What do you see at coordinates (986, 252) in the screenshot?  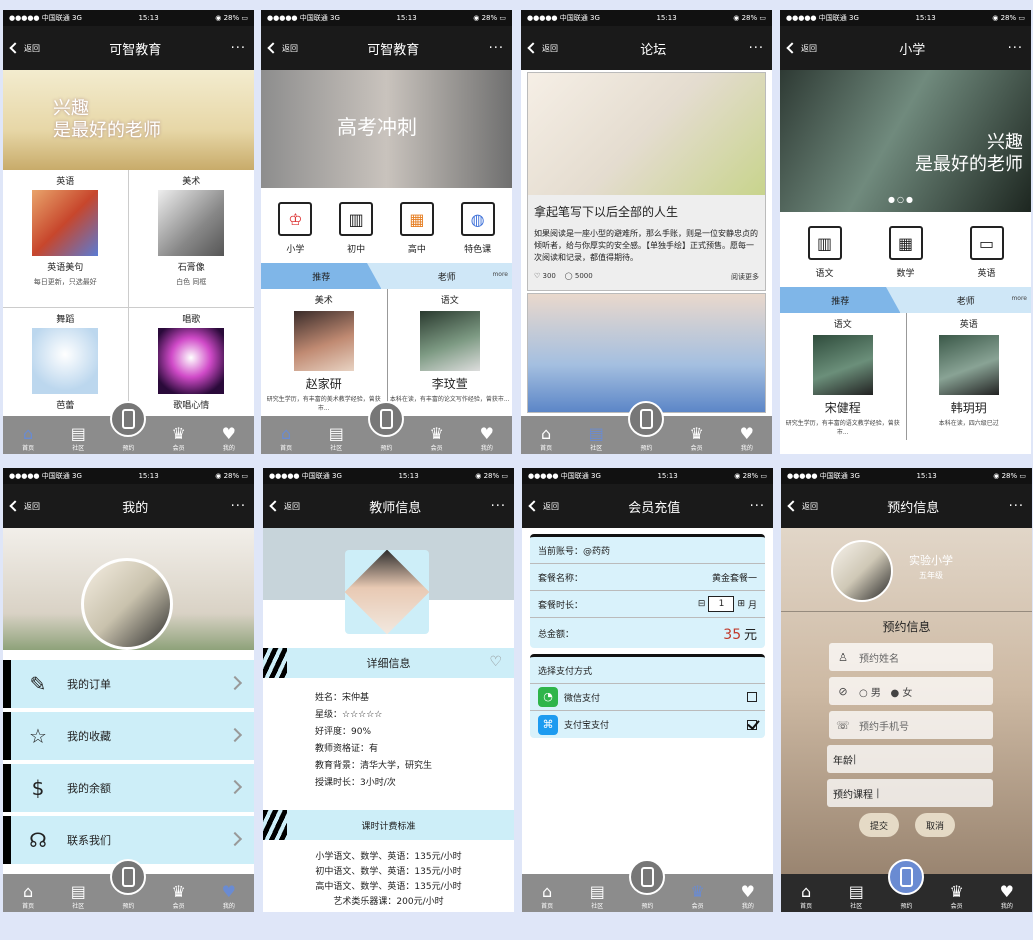 I see `subject-english: ▭ 英语` at bounding box center [986, 252].